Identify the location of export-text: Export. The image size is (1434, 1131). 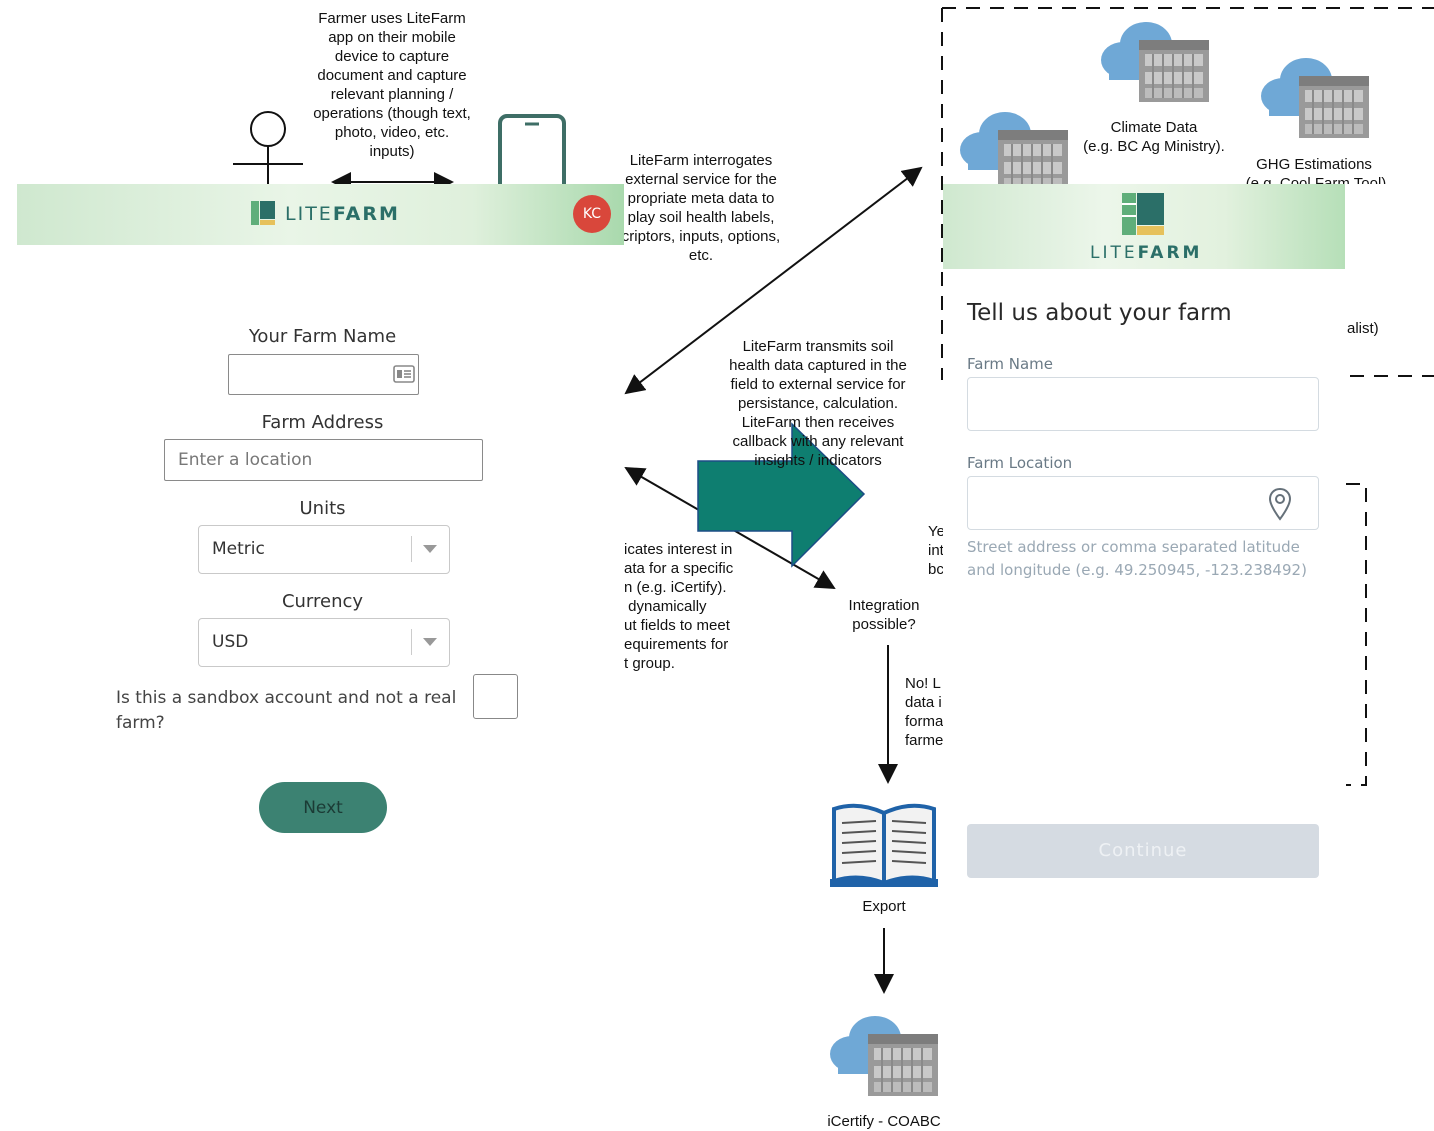
(884, 906).